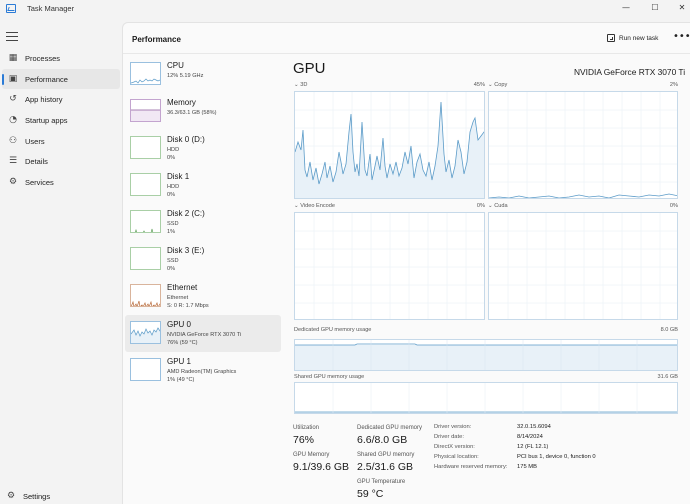 The image size is (690, 504). I want to click on device-detail-line: S: 0 R: 1.7 Mbps, so click(188, 306).